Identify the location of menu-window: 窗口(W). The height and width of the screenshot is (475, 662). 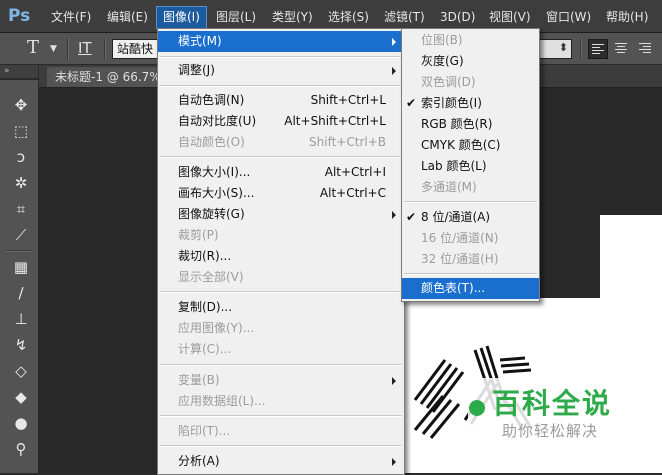
(568, 17).